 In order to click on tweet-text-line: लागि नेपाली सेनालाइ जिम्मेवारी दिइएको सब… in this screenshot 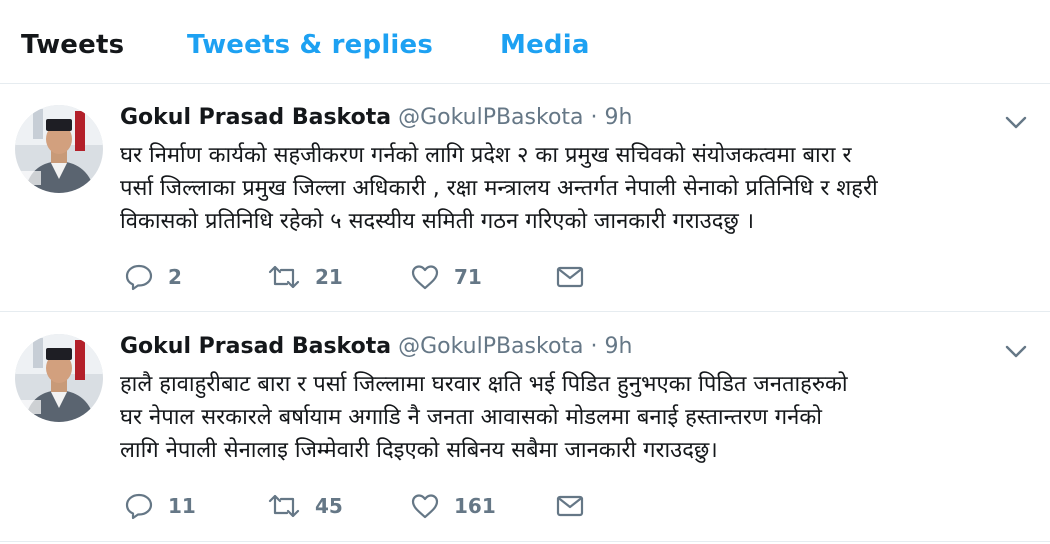, I will do `click(419, 450)`.